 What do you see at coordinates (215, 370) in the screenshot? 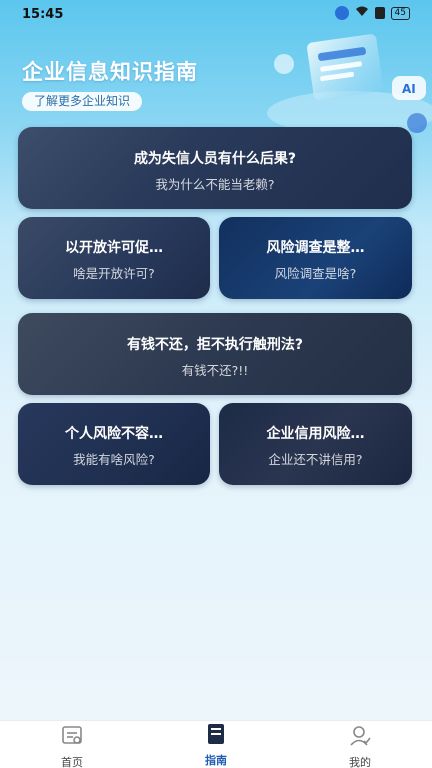
I see `article-card-subtitle: 有钱不还?!!` at bounding box center [215, 370].